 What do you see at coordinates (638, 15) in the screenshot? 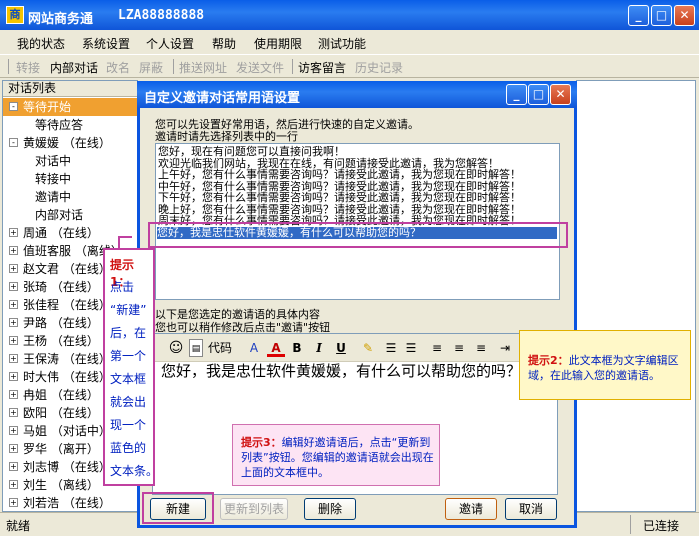
I see `minimize-button: _` at bounding box center [638, 15].